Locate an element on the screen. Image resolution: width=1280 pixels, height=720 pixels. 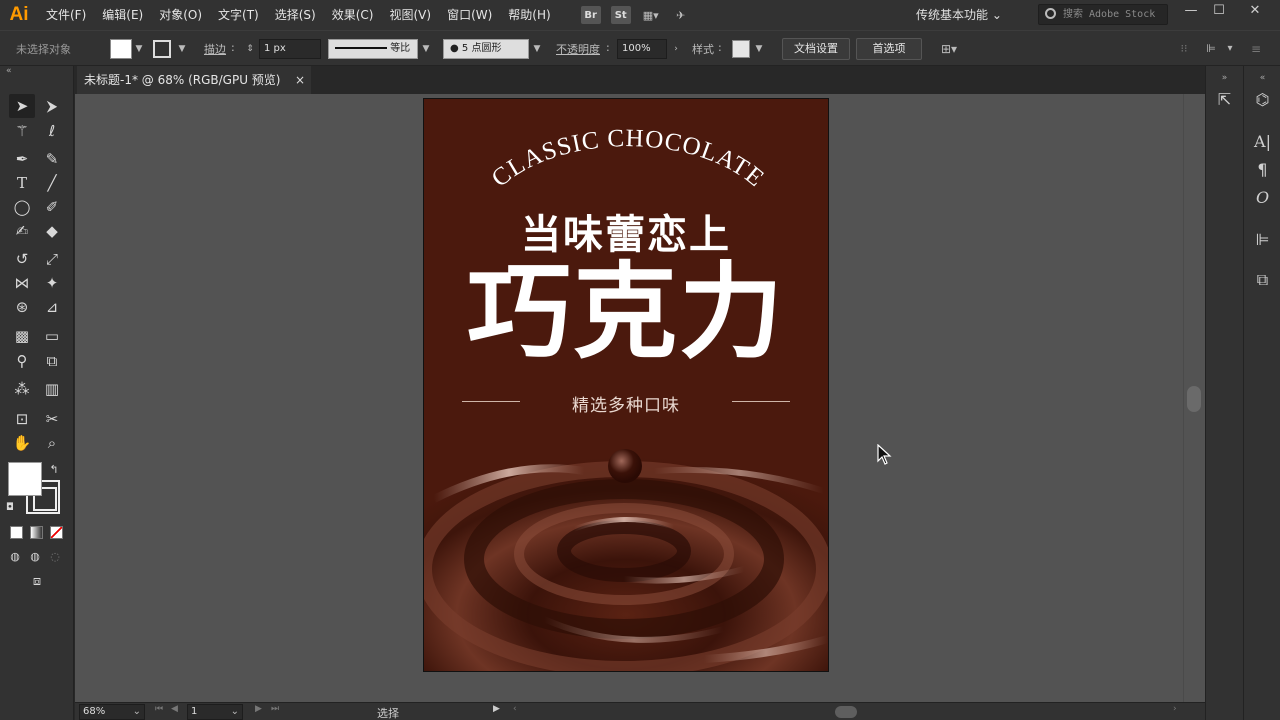
stepper-icon: ⇕ is located at coordinates (250, 49).